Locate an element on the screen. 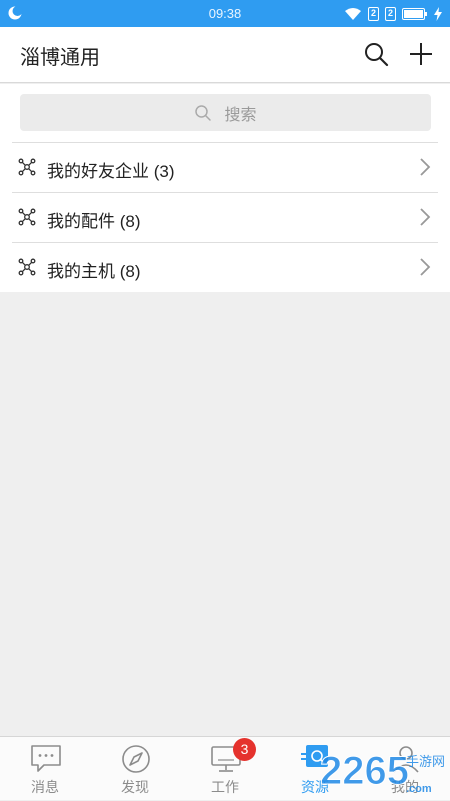 This screenshot has height=801, width=450. list-item-label: 我的好友企业 (3) is located at coordinates (111, 171).